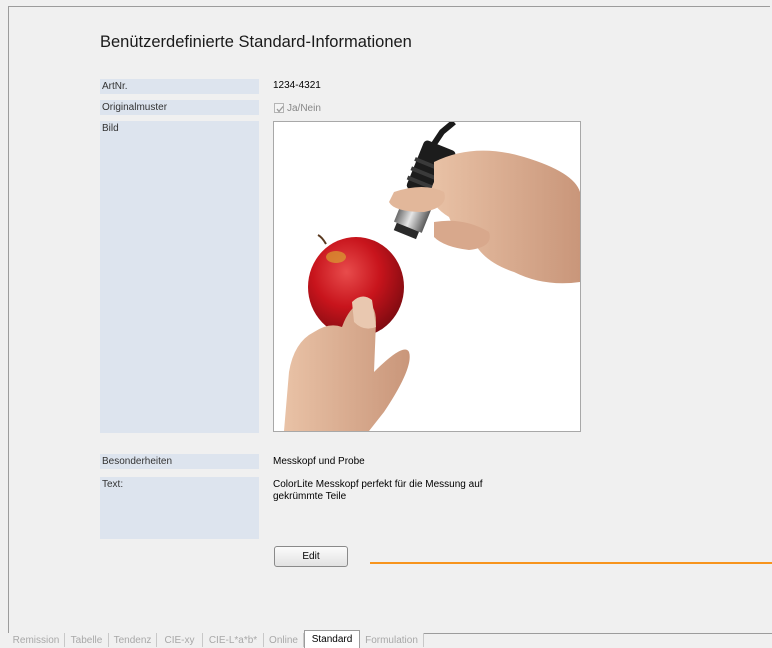  What do you see at coordinates (571, 563) in the screenshot?
I see `accent-divider` at bounding box center [571, 563].